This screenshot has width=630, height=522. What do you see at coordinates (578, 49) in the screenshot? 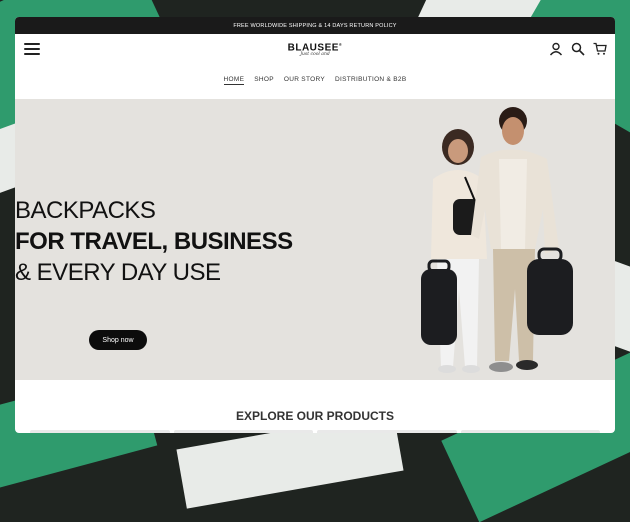
I see `search-icon` at bounding box center [578, 49].